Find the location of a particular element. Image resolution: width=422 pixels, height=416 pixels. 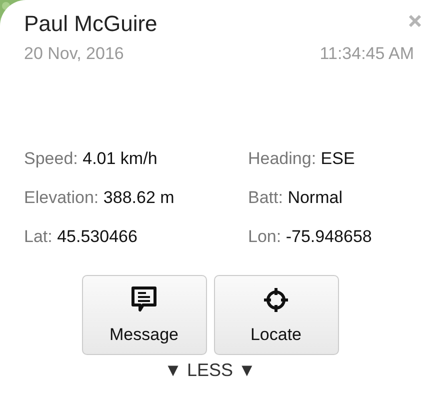

crosshair-icon is located at coordinates (276, 300).